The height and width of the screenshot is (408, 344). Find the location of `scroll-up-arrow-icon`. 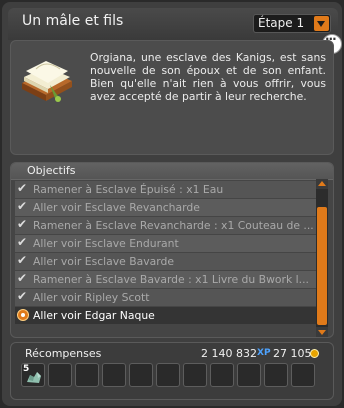

scroll-up-arrow-icon is located at coordinates (322, 184).